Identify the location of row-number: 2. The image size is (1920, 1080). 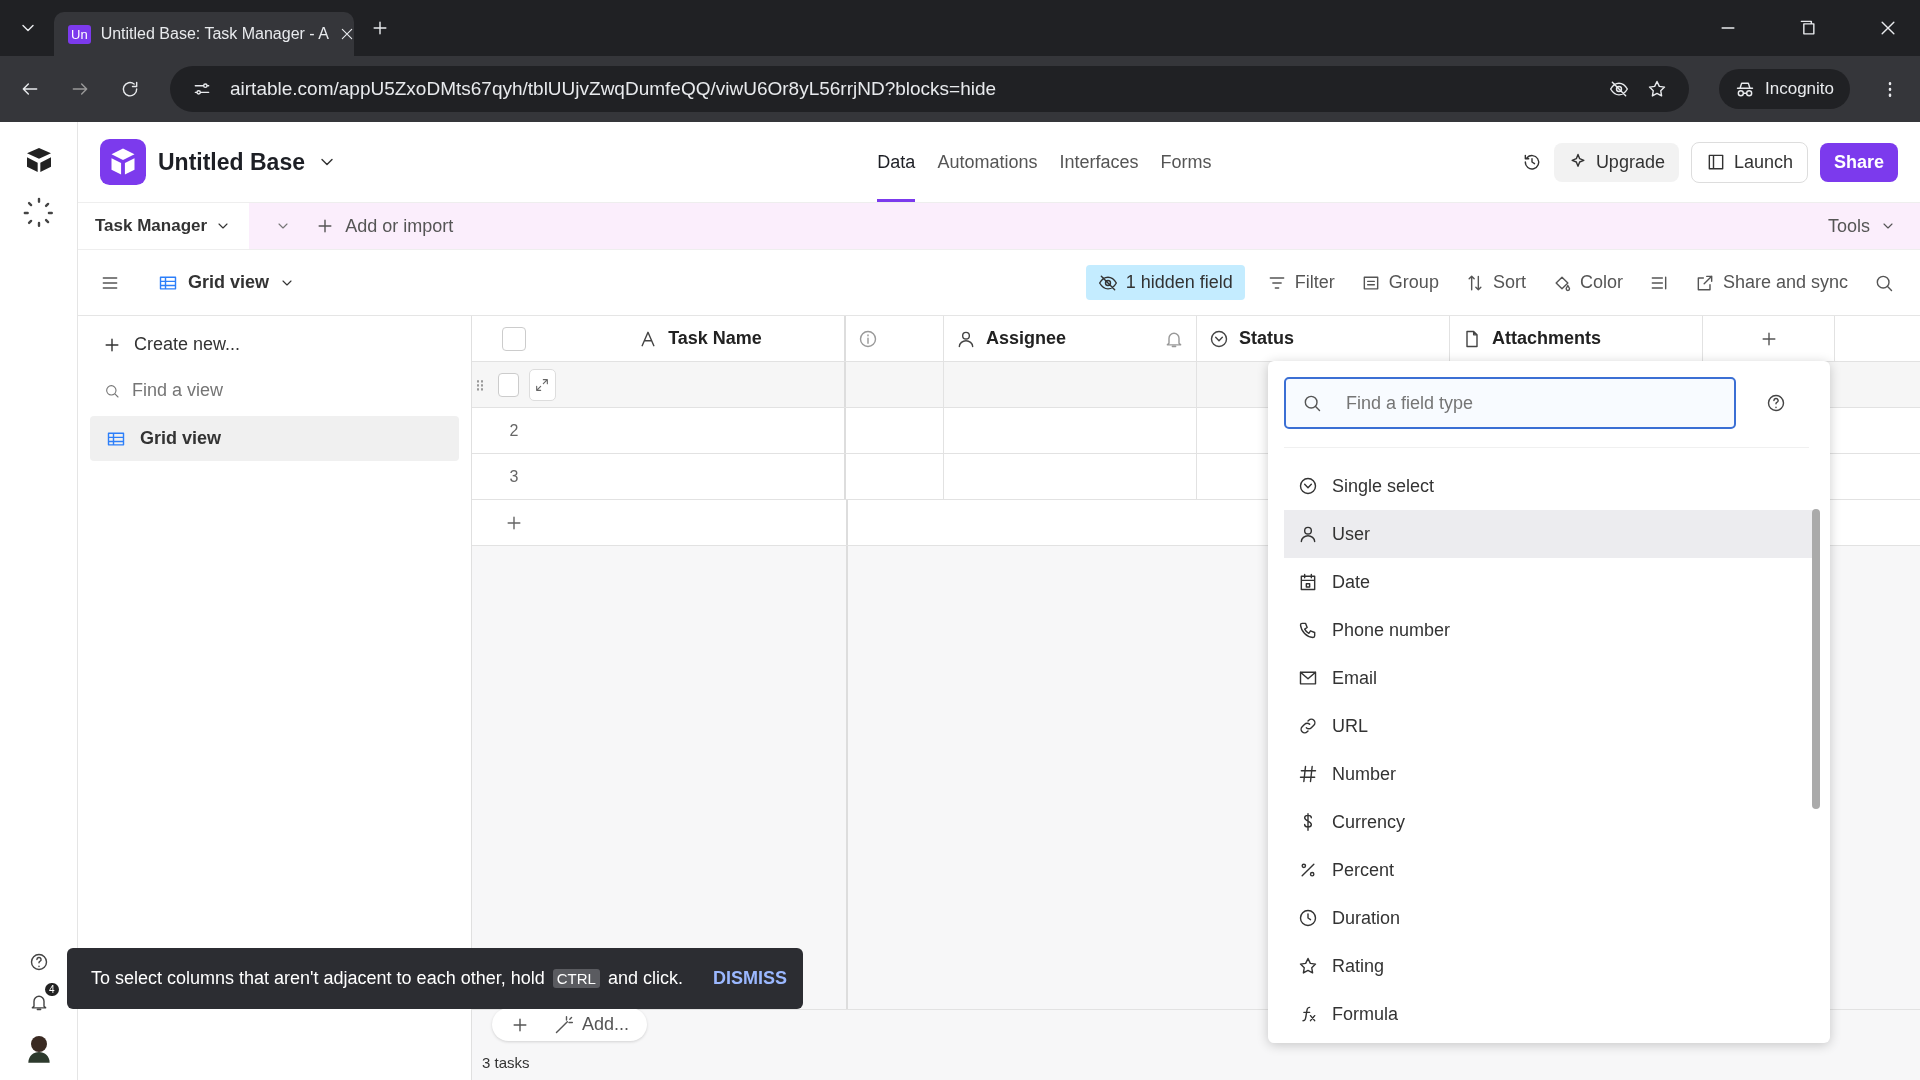
(514, 430).